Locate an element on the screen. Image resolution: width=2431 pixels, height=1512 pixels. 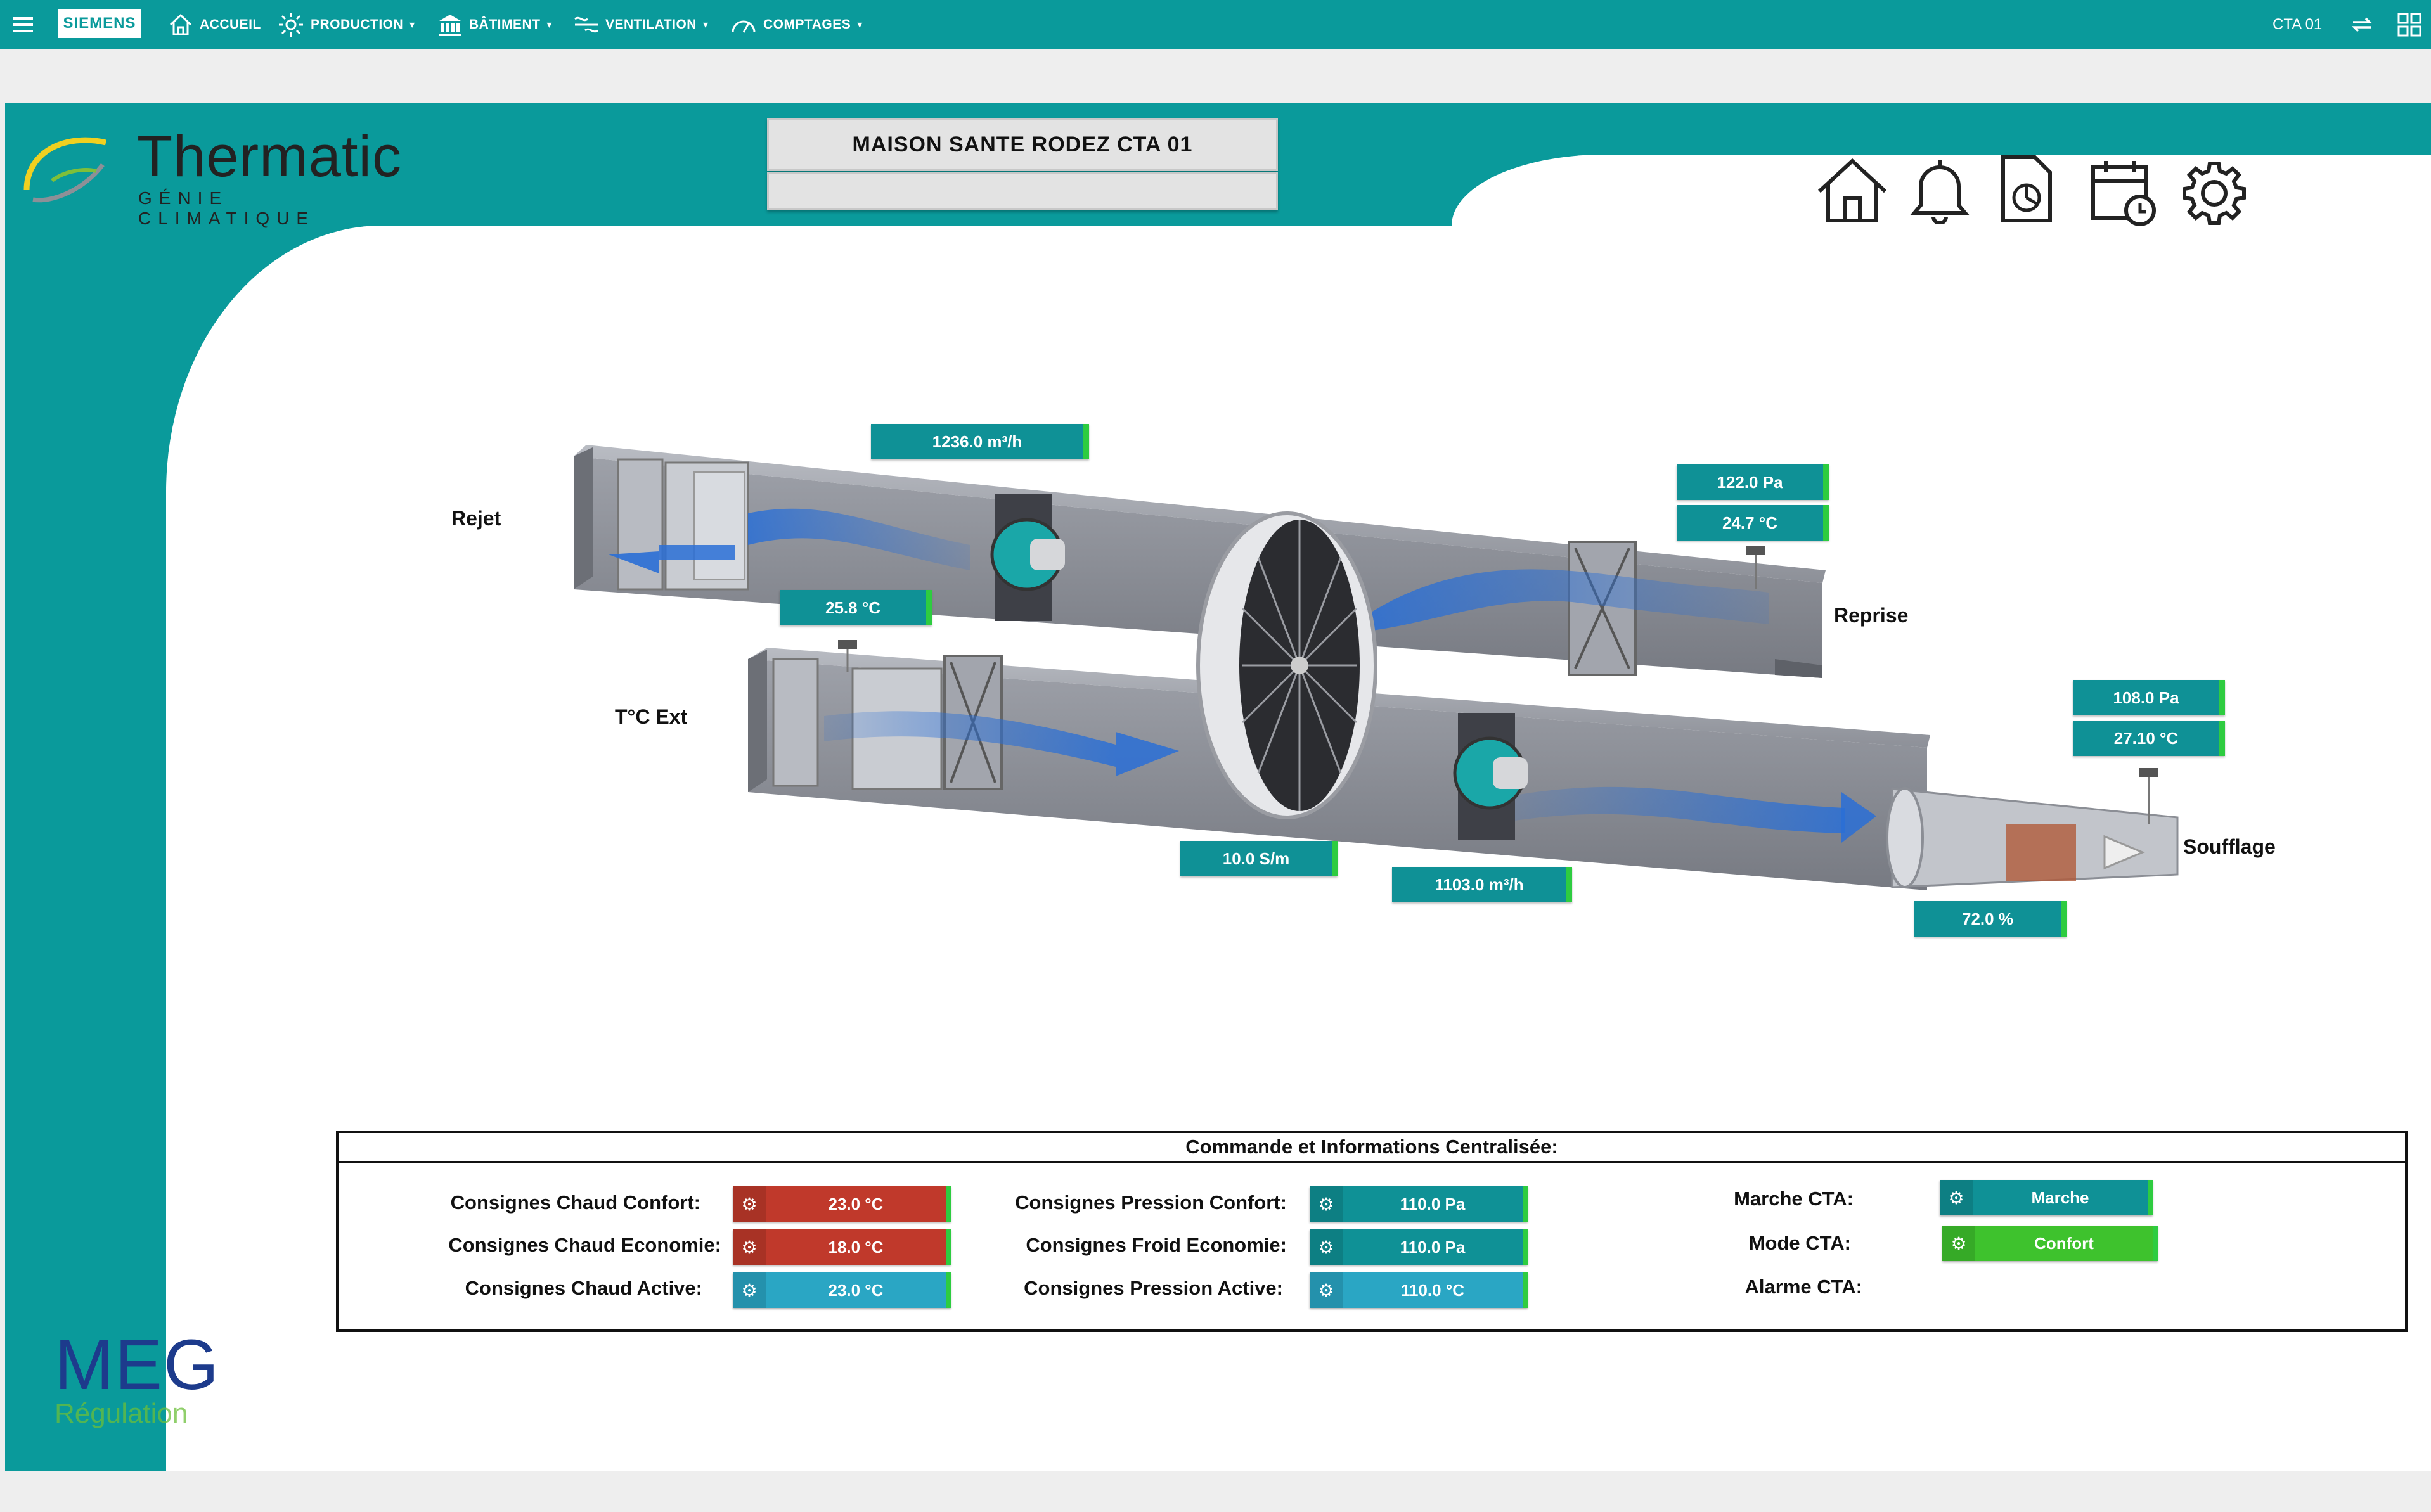
heat-economy-setpoint-button: ⚙ 18.0 °C is located at coordinates (842, 1247).